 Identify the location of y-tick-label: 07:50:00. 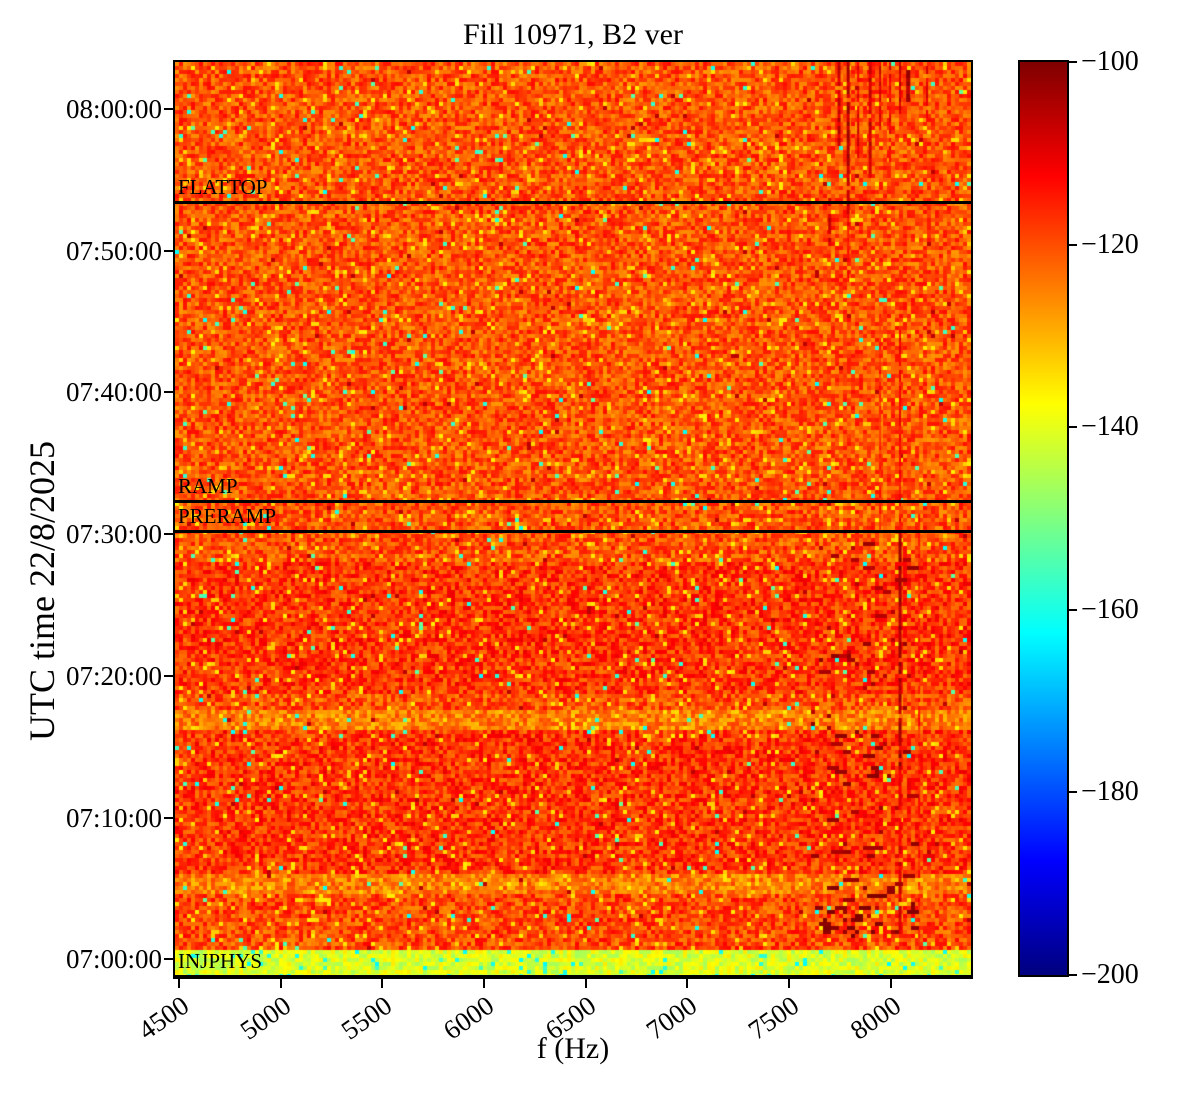
(113, 250).